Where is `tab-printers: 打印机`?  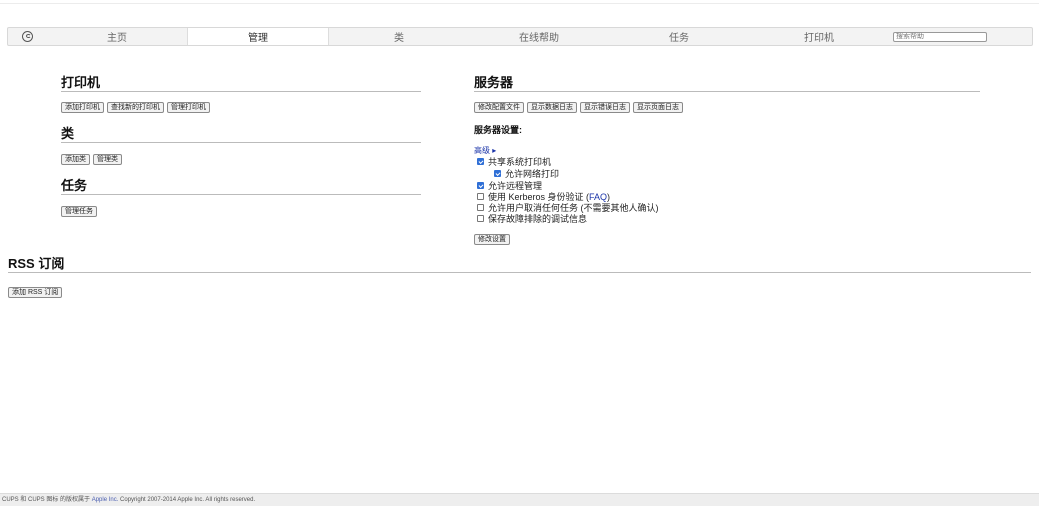 tab-printers: 打印机 is located at coordinates (819, 36).